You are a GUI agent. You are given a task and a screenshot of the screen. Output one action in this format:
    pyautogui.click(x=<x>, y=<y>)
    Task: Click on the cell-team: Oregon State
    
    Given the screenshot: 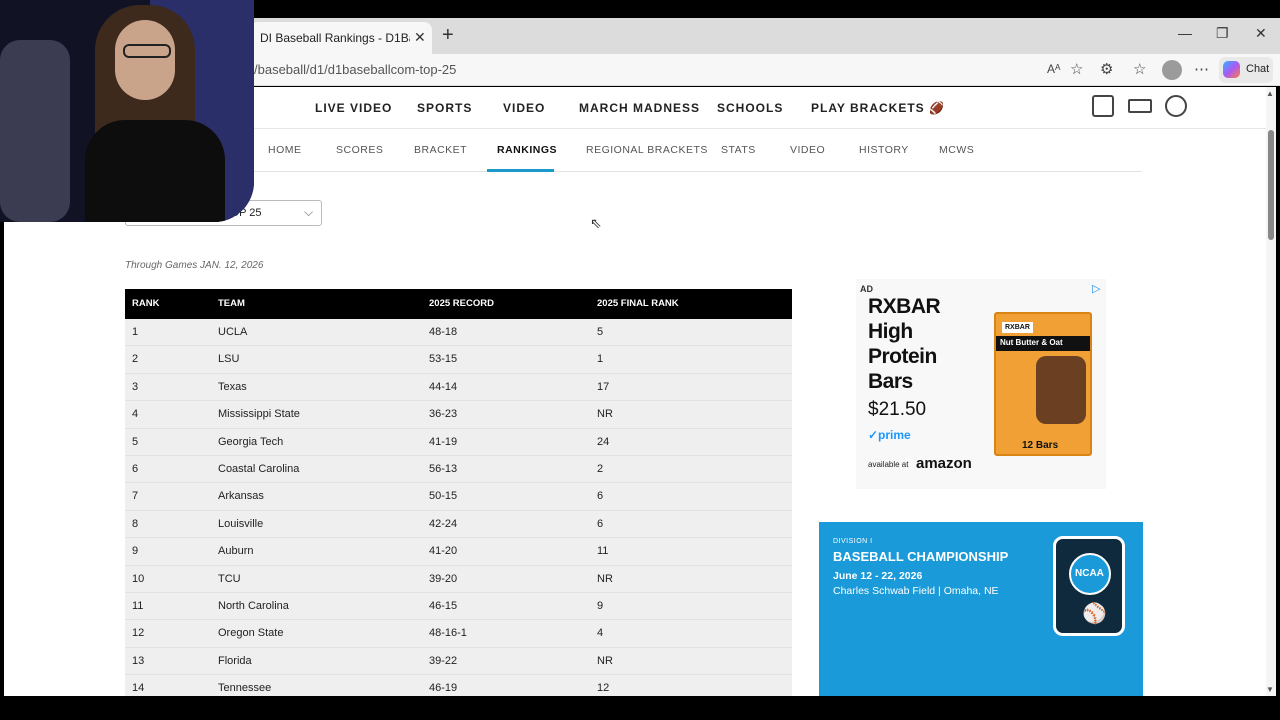 What is the action you would take?
    pyautogui.click(x=251, y=633)
    